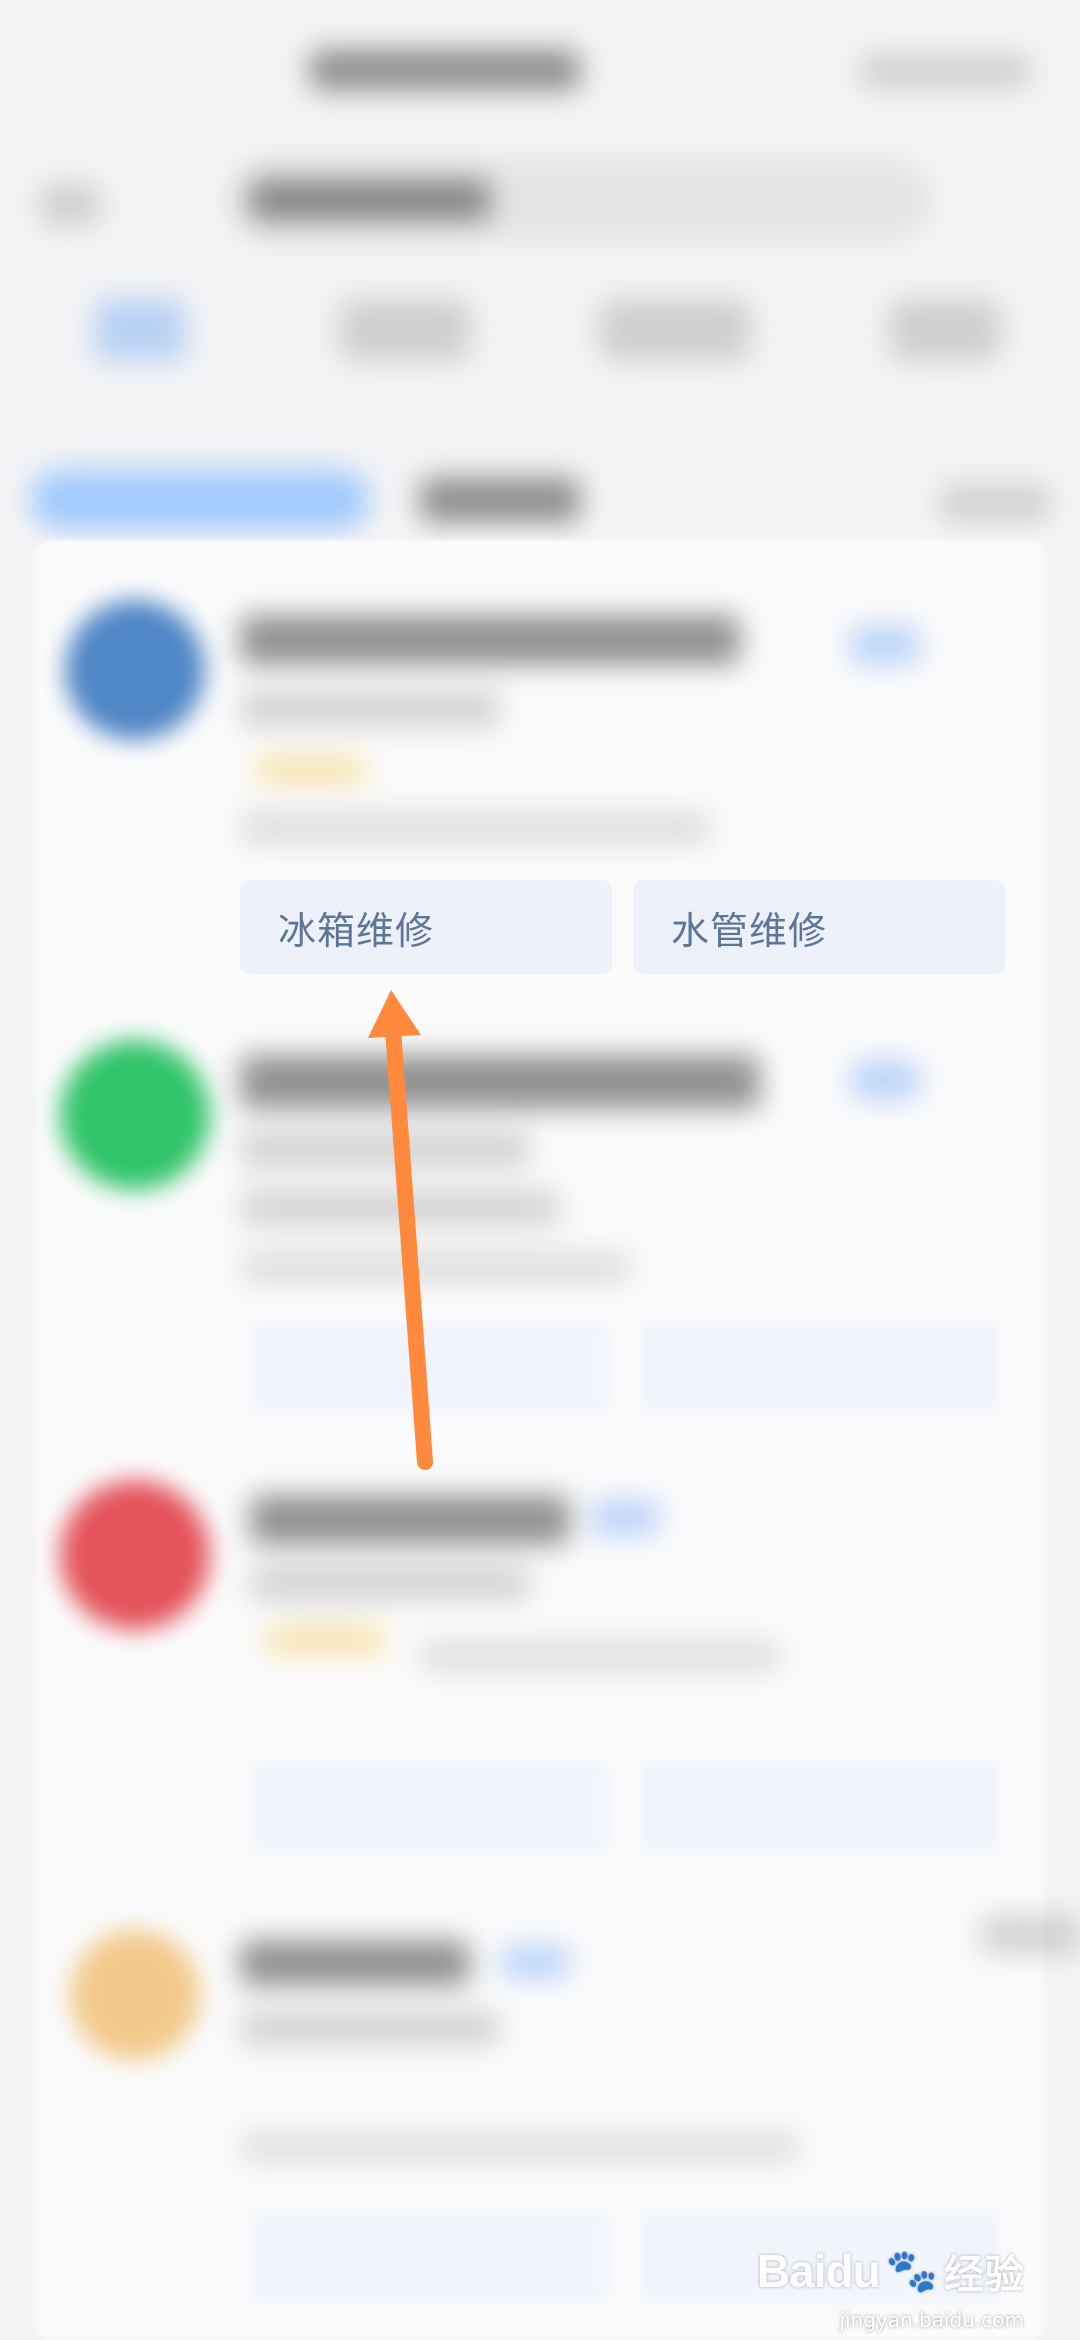  I want to click on paw-icon: 🐾, so click(911, 2270).